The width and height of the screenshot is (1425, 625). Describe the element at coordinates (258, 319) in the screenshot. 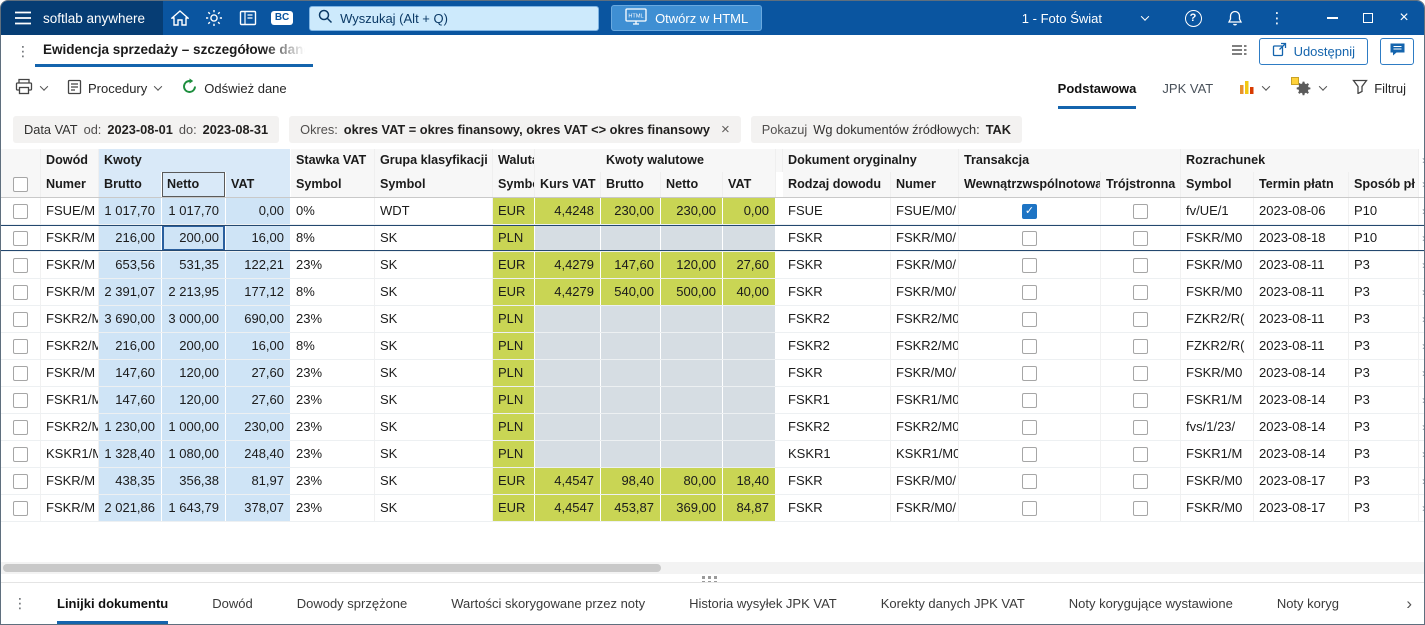

I see `cell-vat: 690,00` at that location.